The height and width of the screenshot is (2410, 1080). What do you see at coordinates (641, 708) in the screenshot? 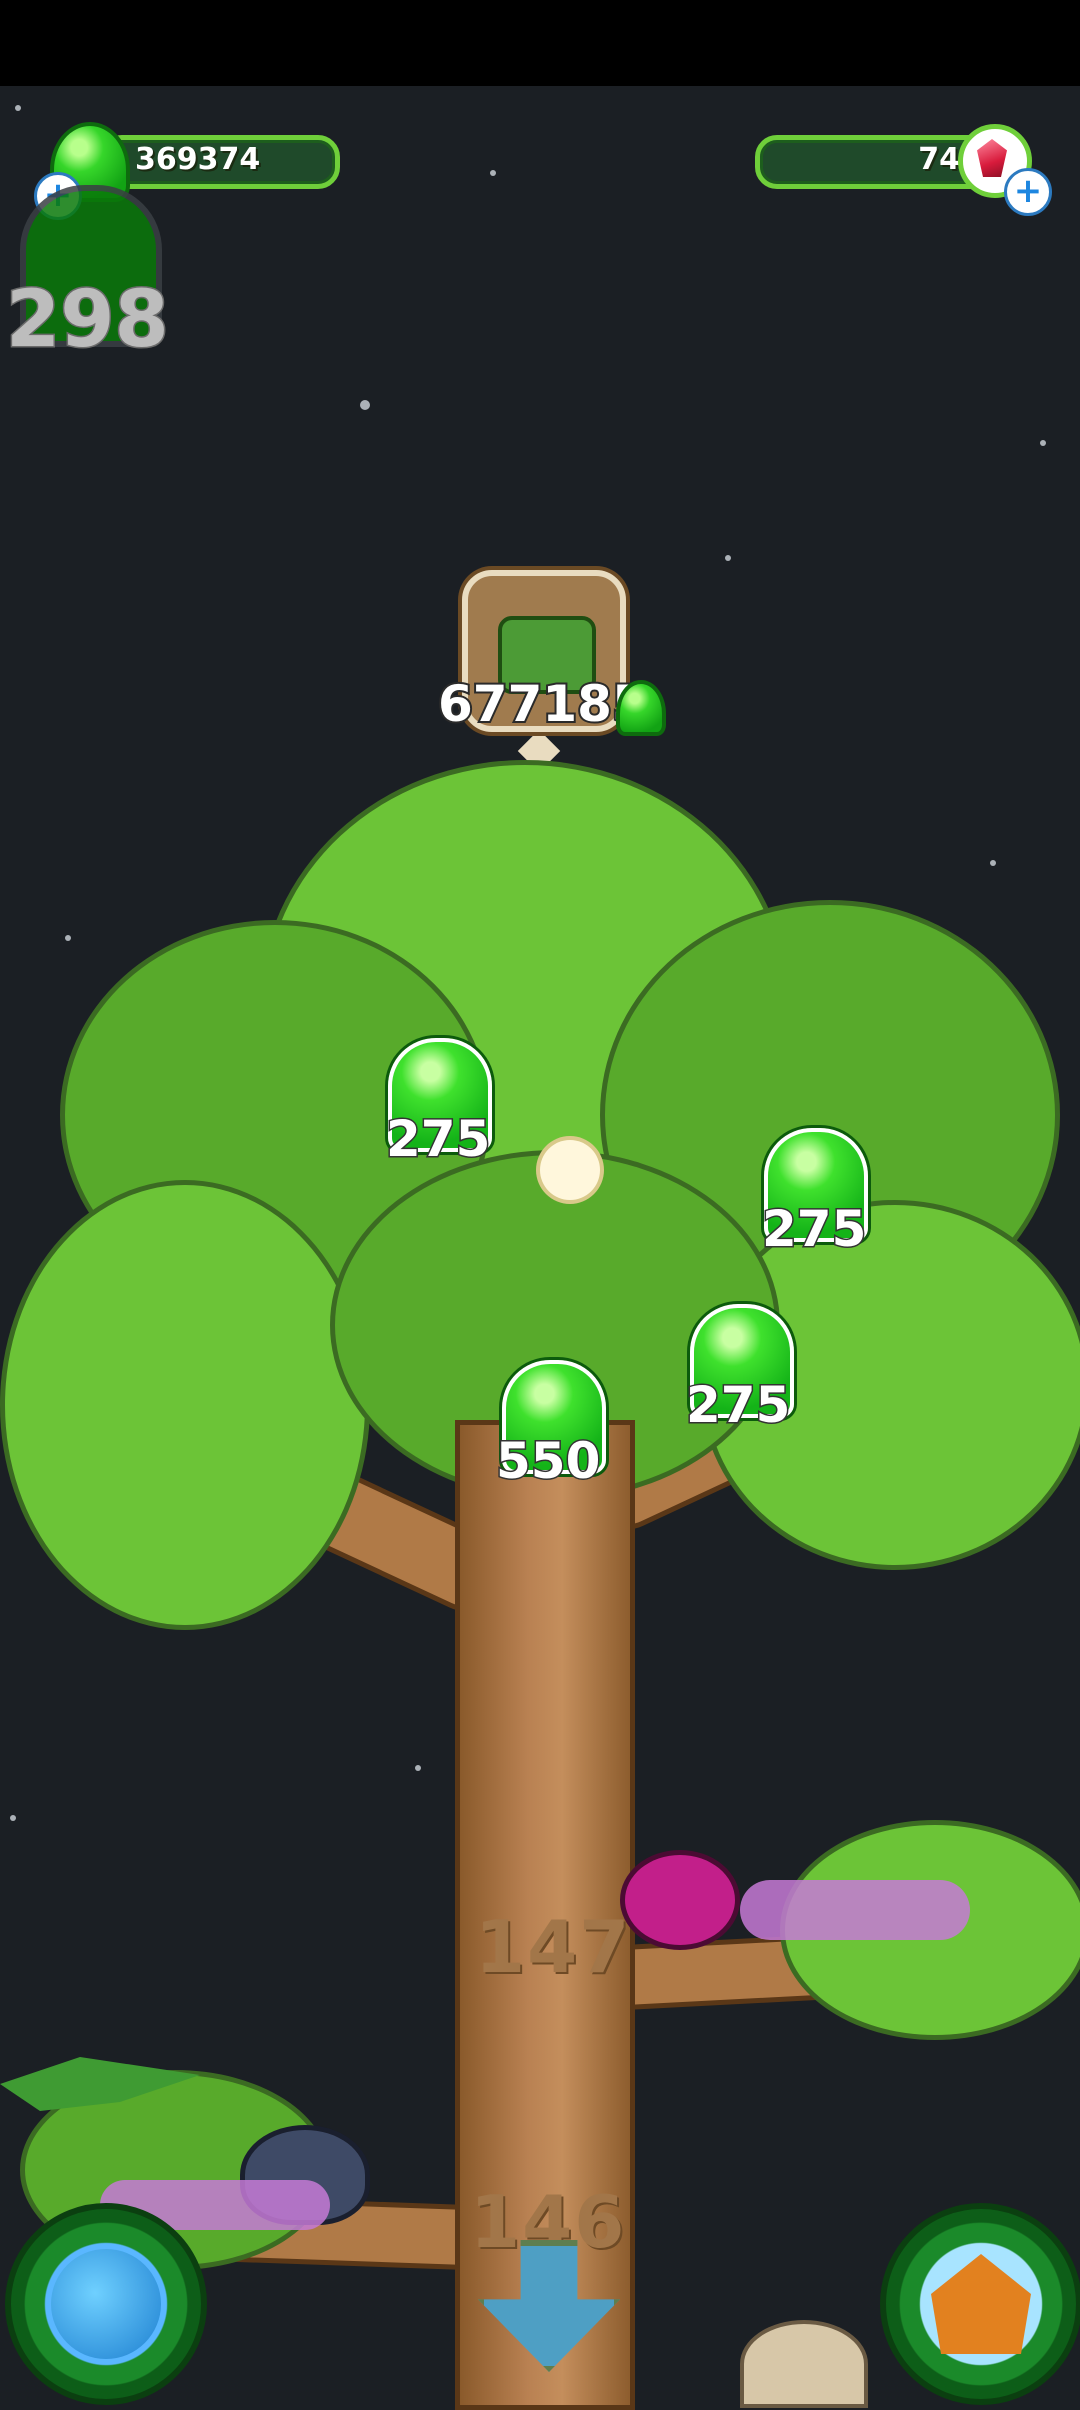
I see `green-gel-drop-icon` at bounding box center [641, 708].